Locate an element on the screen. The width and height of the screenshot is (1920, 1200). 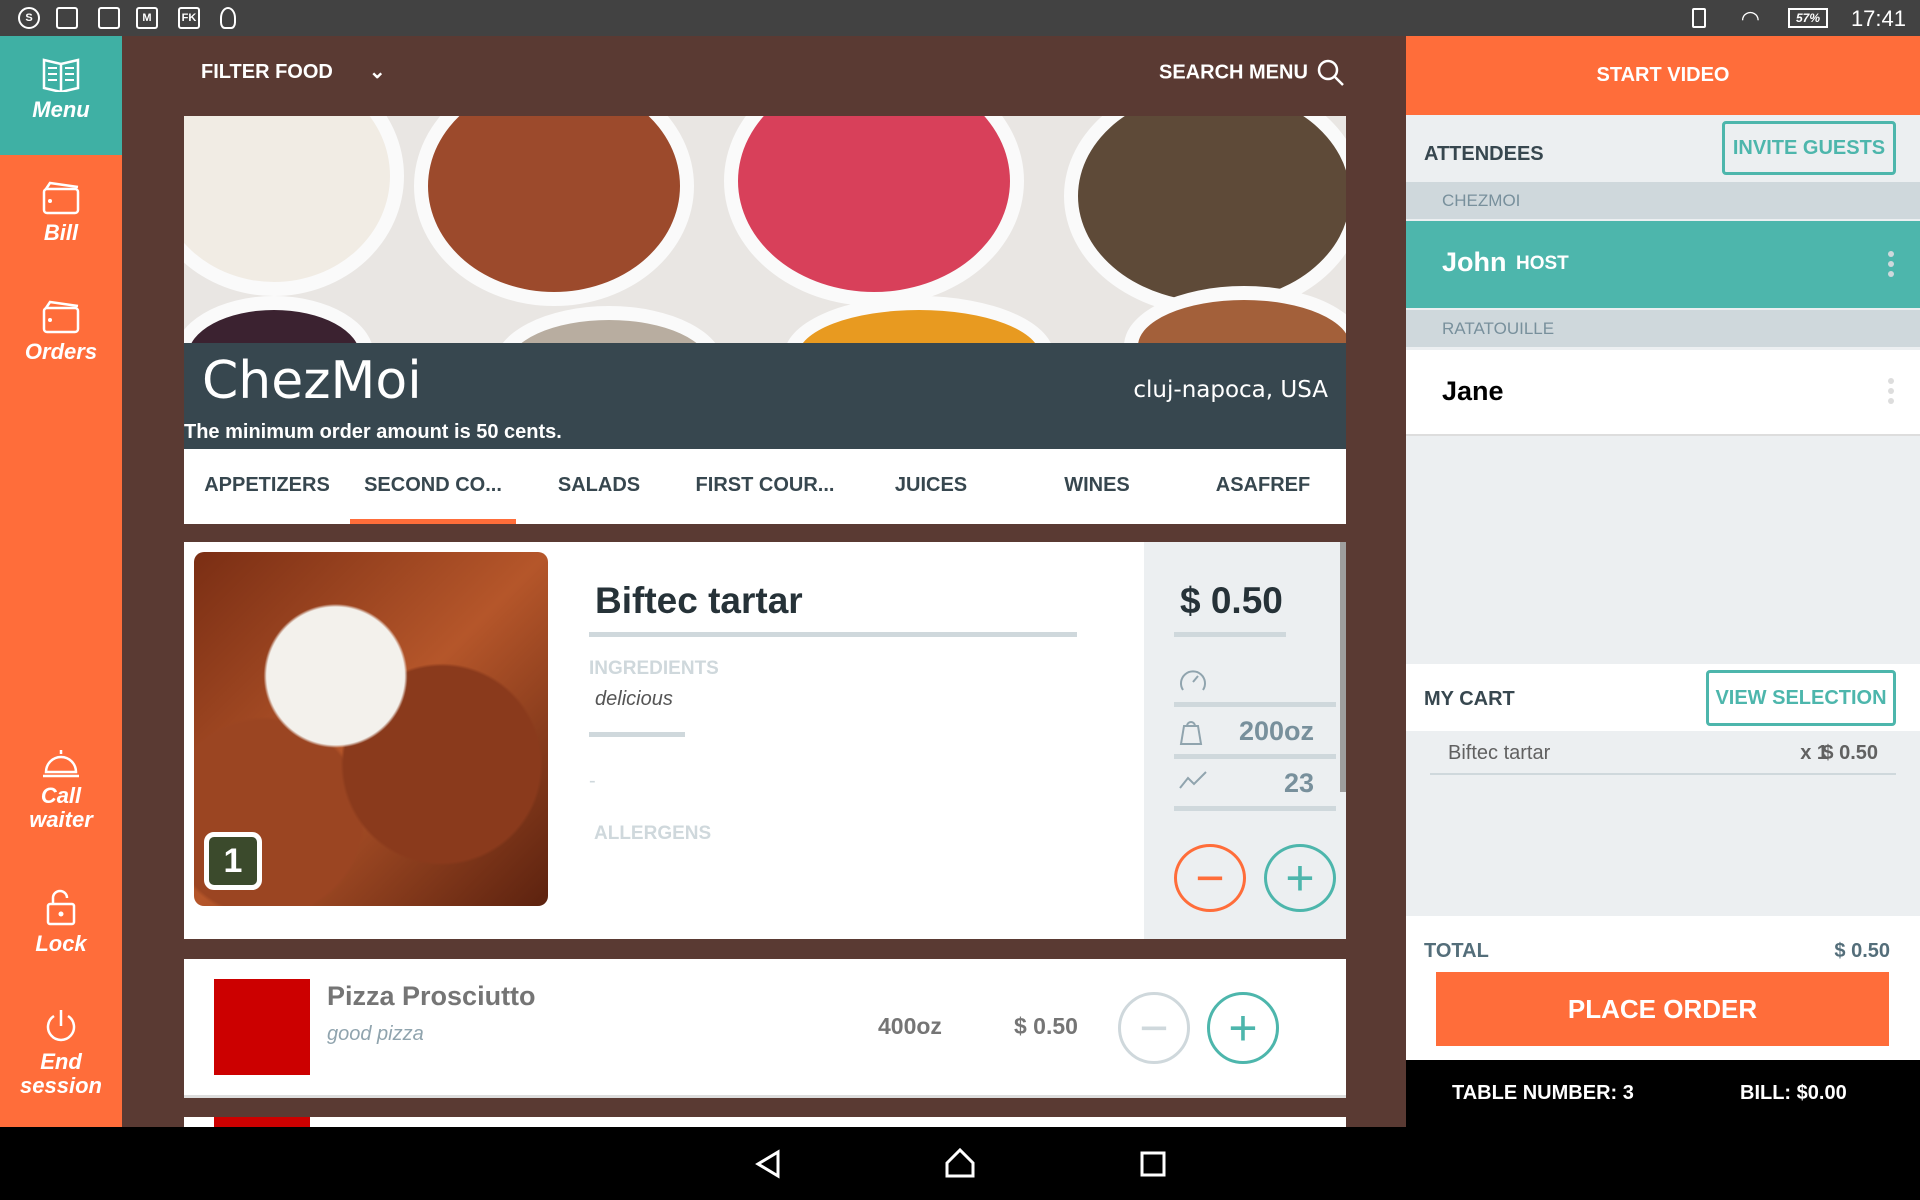
home-icon is located at coordinates (960, 1163).